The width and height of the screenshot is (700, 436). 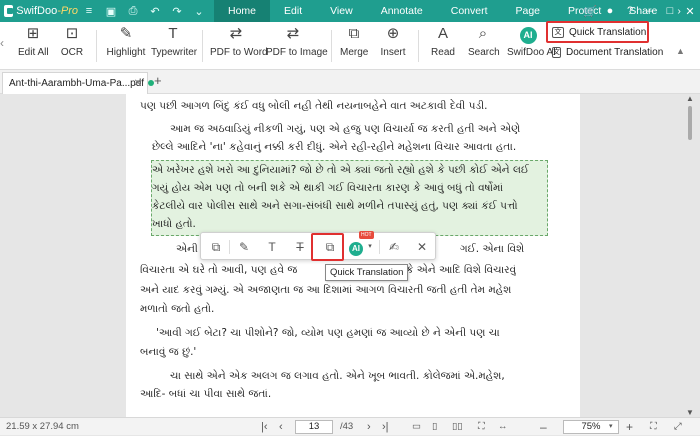 What do you see at coordinates (484, 52) in the screenshot?
I see `search-label: Search` at bounding box center [484, 52].